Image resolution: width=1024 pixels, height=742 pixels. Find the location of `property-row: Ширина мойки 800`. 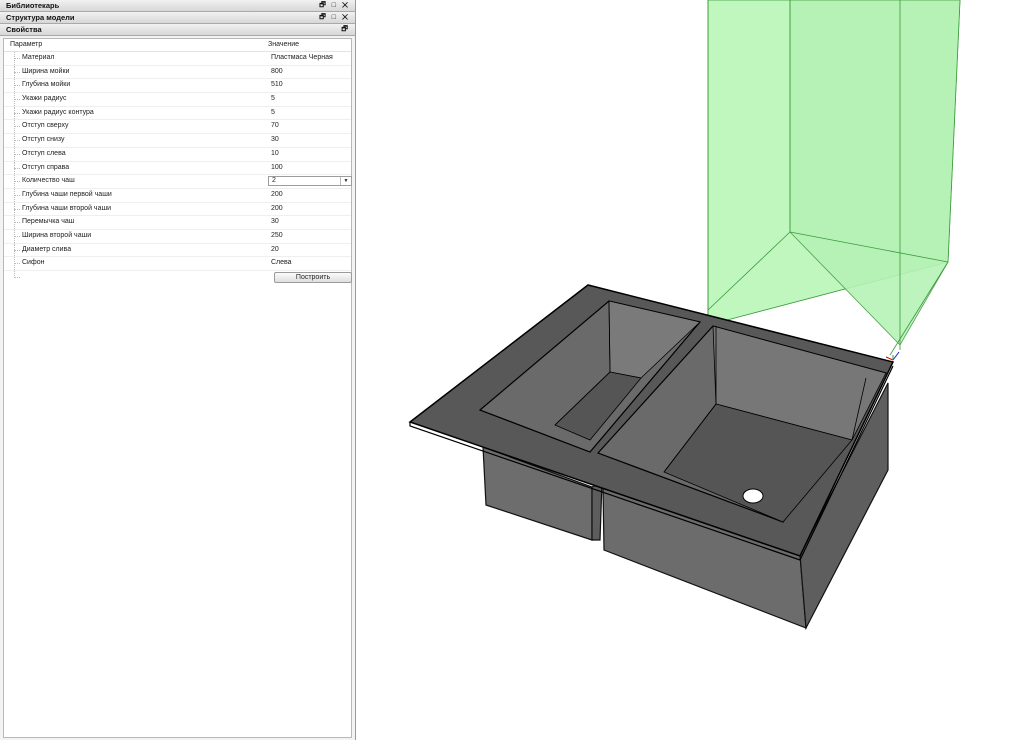

property-row: Ширина мойки 800 is located at coordinates (177, 72).